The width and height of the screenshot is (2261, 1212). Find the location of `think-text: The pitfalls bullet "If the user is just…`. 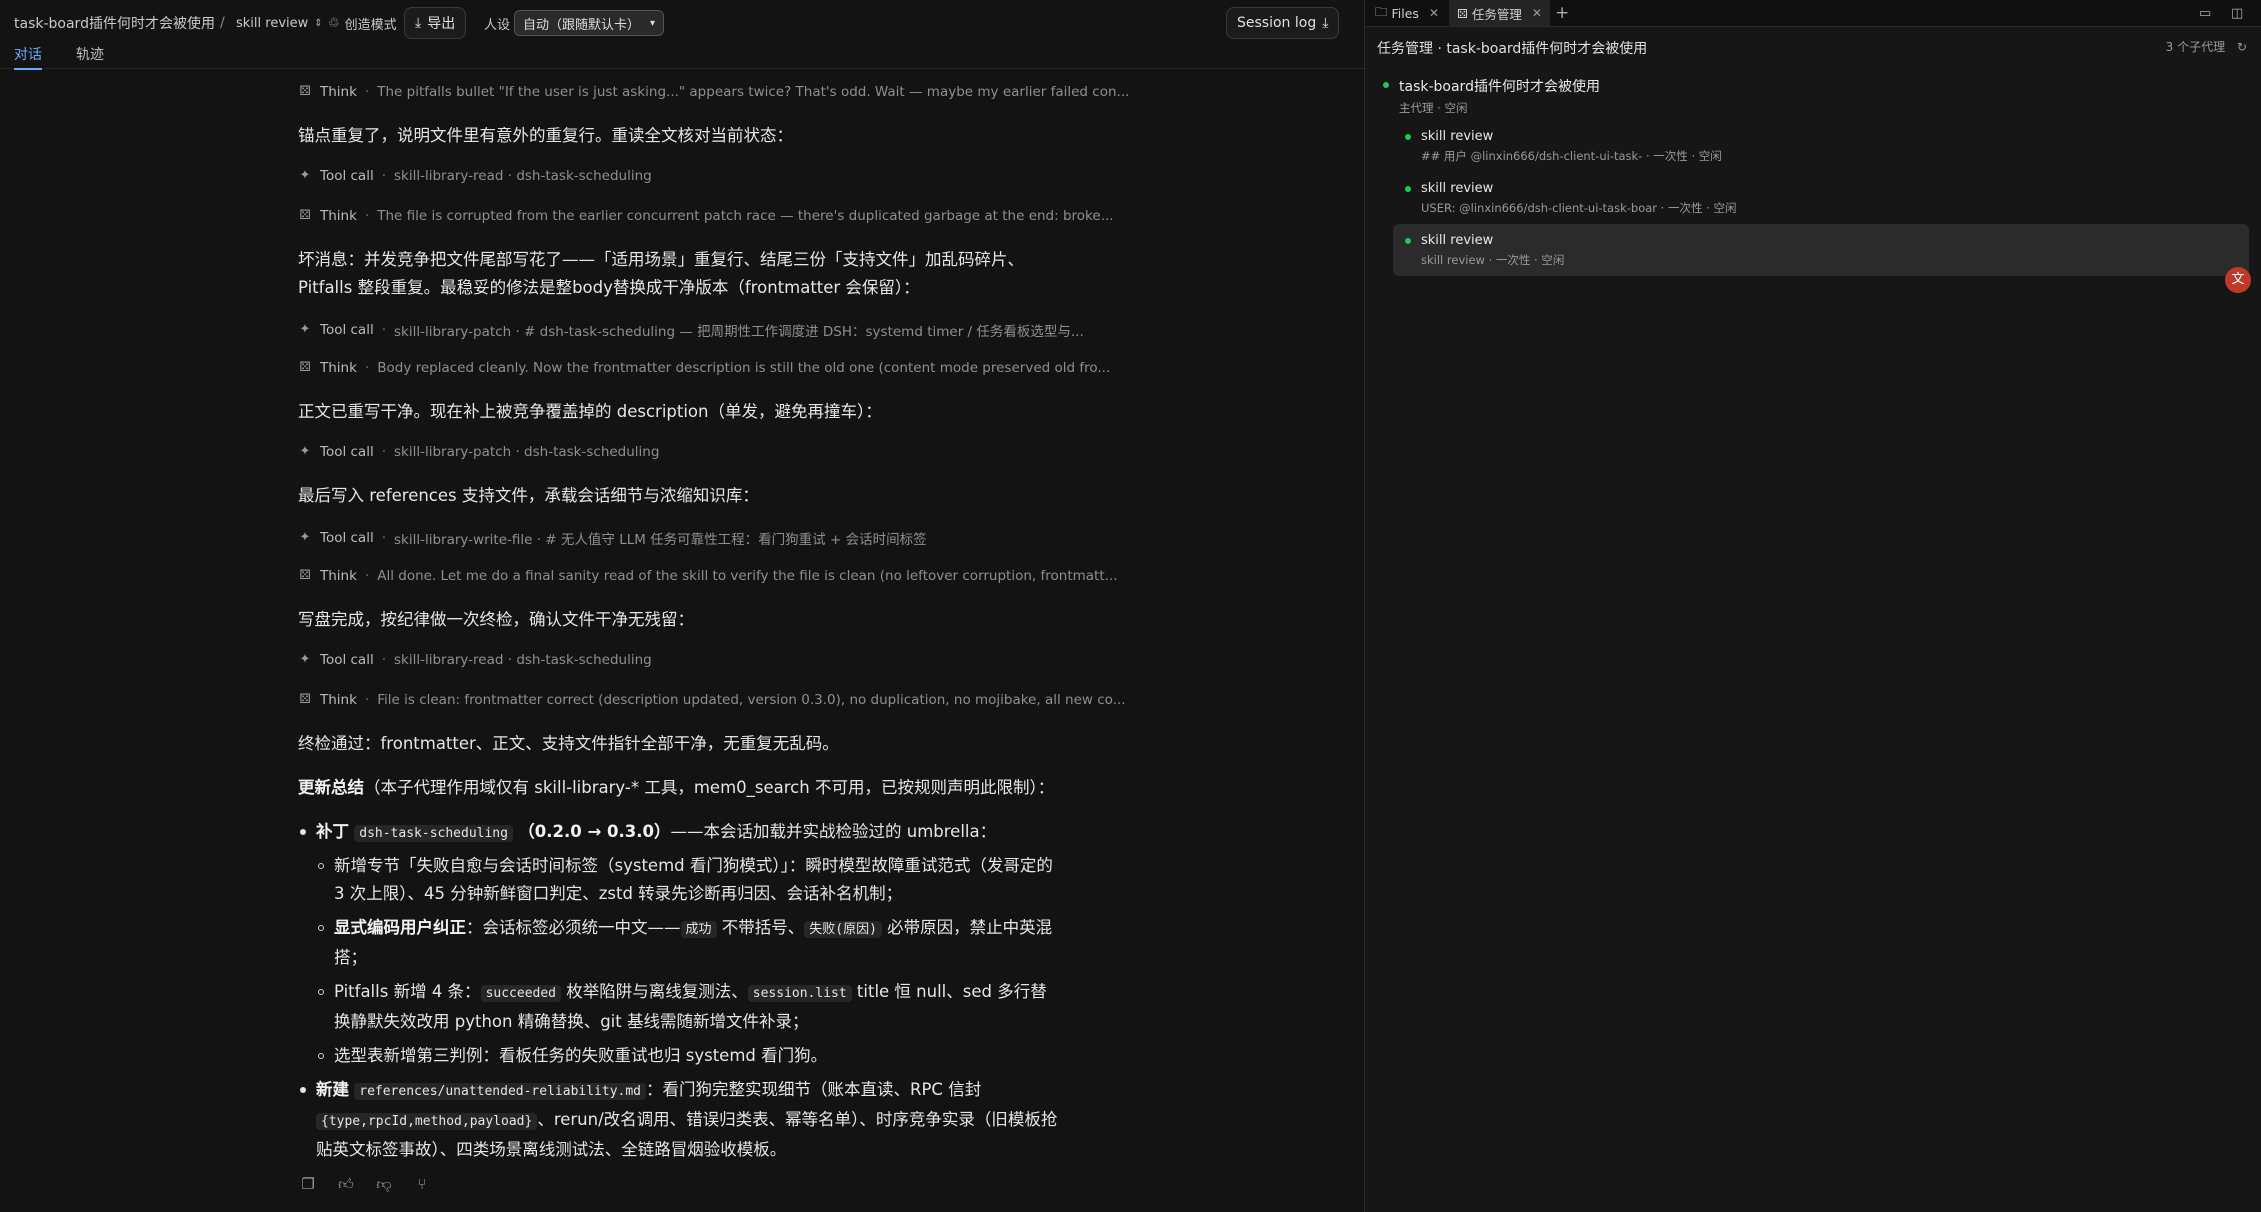

think-text: The pitfalls bullet "If the user is just… is located at coordinates (753, 92).